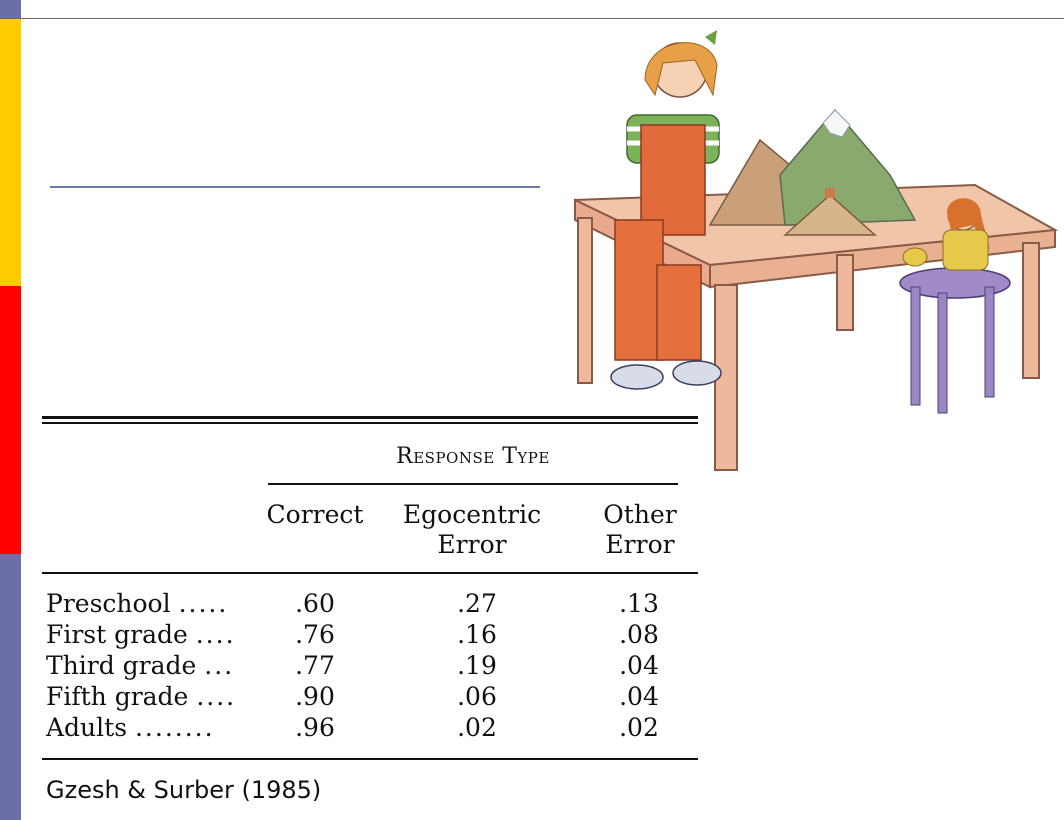 This screenshot has width=1064, height=820. I want to click on group-header-rule, so click(473, 484).